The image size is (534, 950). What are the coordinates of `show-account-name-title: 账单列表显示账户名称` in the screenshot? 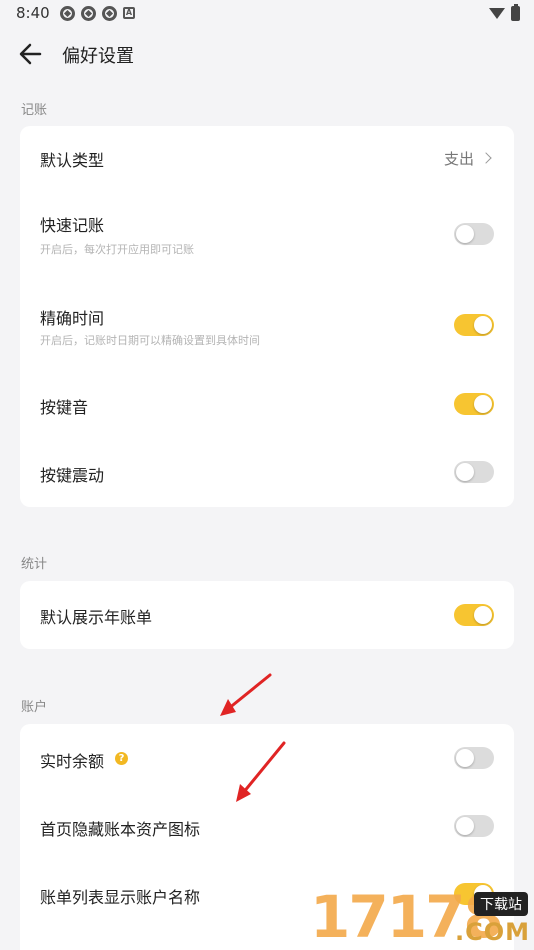 It's located at (120, 897).